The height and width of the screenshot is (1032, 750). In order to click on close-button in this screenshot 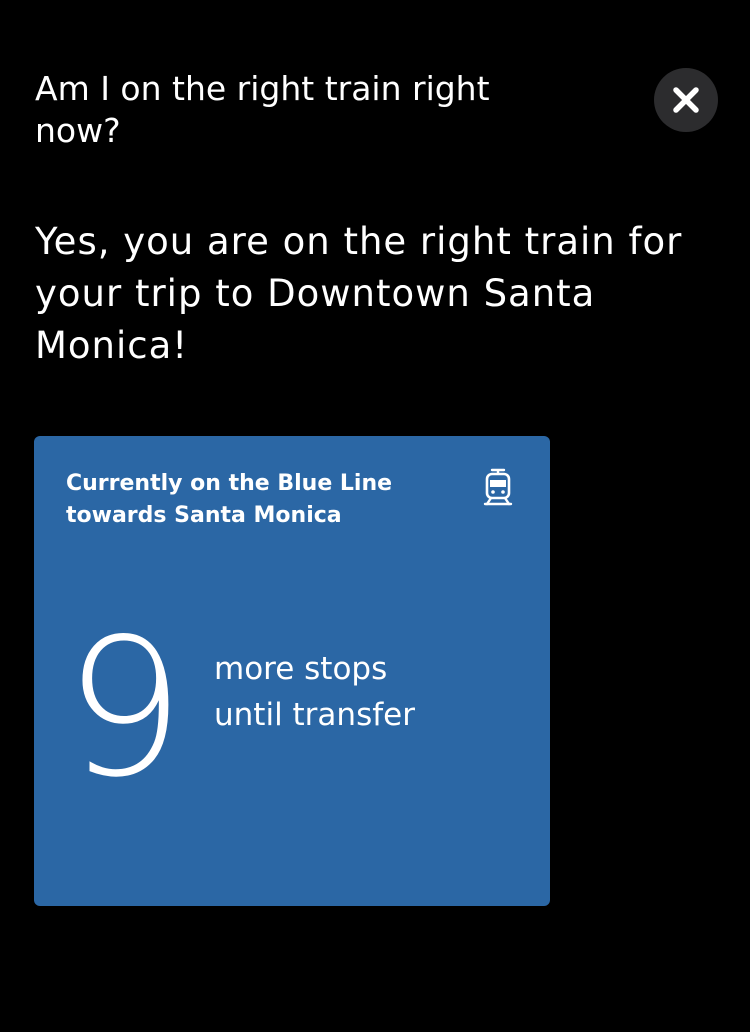, I will do `click(686, 100)`.